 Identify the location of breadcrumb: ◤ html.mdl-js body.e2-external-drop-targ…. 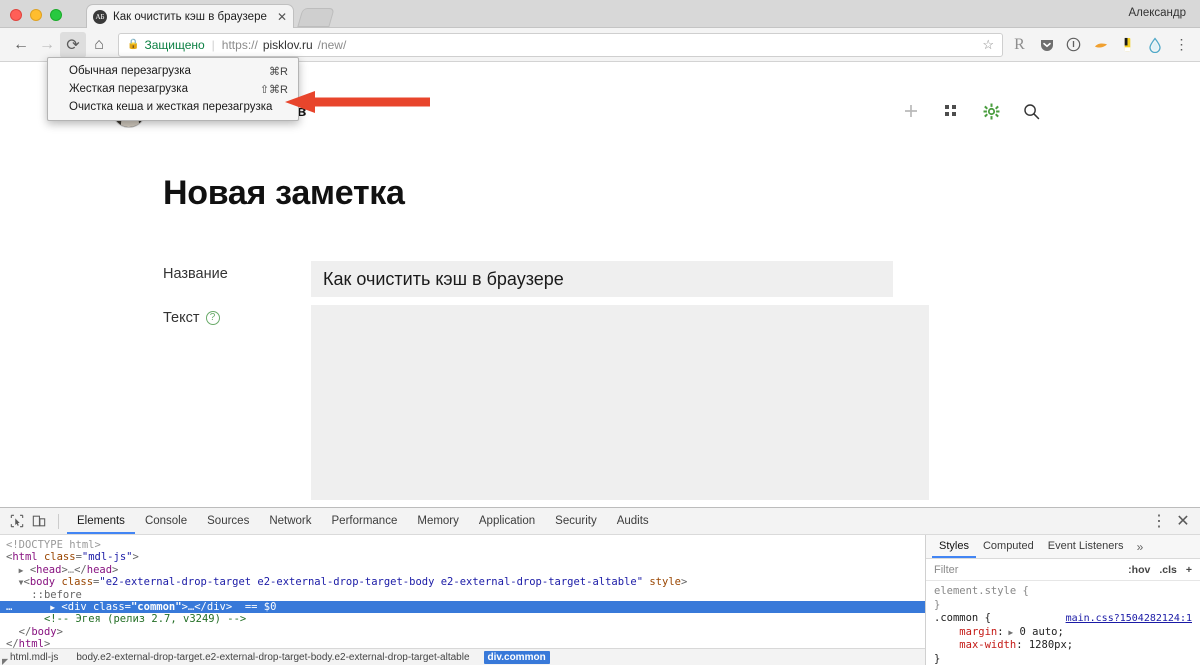
(462, 656).